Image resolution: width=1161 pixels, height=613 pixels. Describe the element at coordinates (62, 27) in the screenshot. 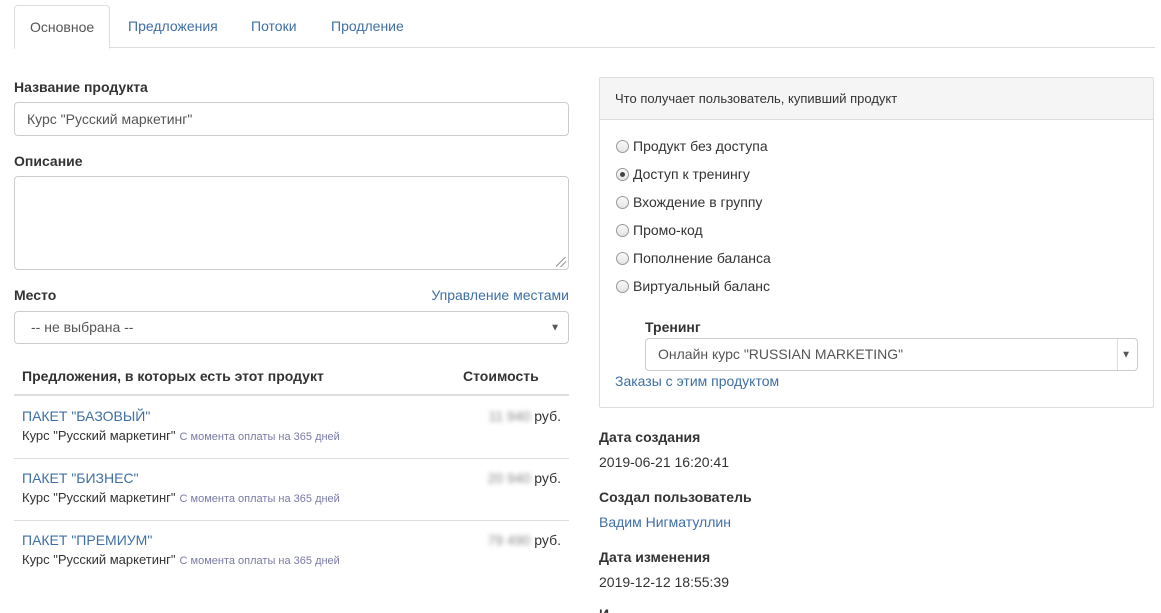

I see `tab-main: Основное` at that location.